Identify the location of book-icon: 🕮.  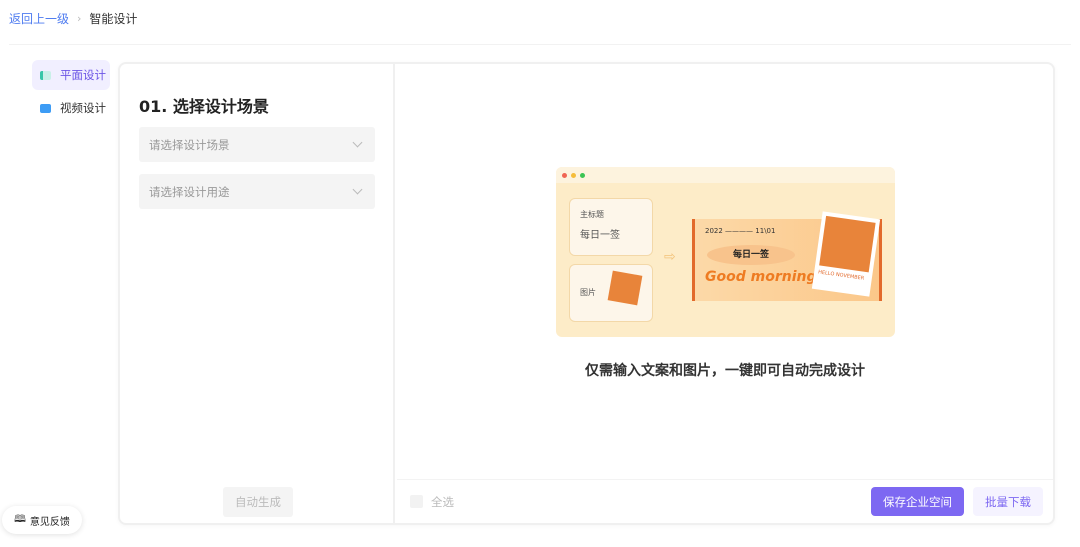
(20, 519).